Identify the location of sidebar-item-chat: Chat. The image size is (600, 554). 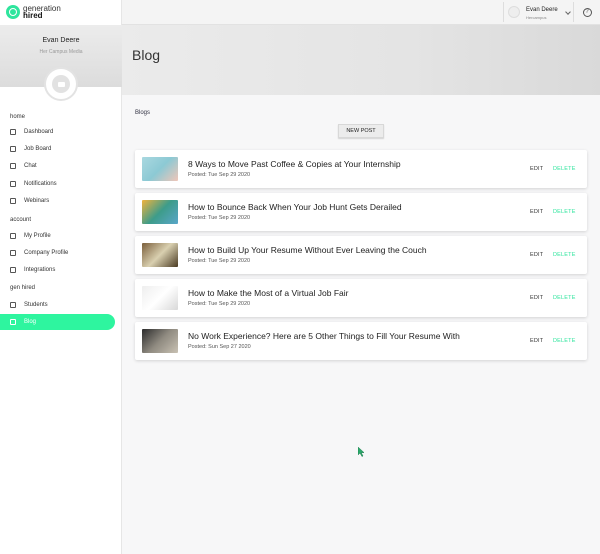
(57, 166).